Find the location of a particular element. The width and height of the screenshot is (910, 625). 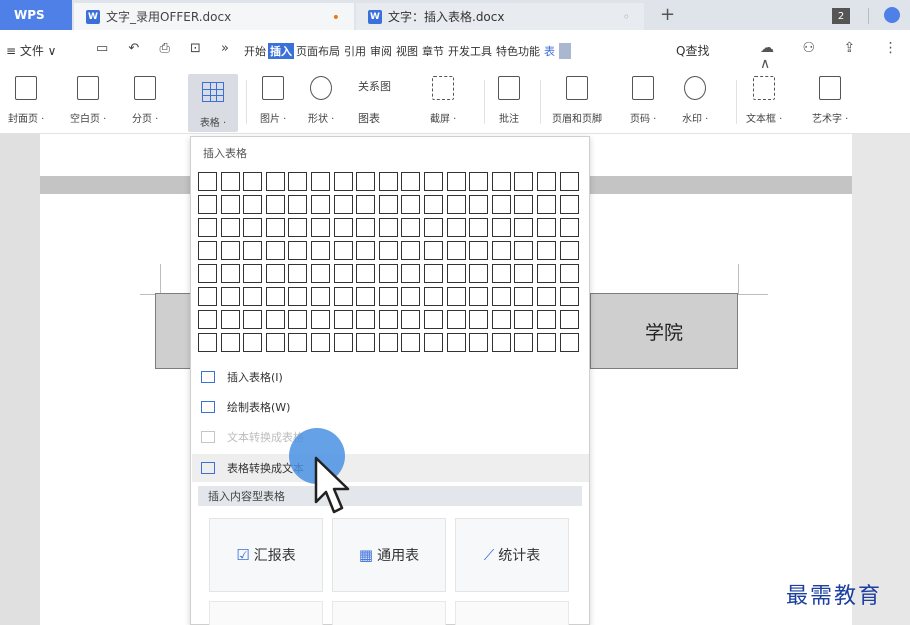

general-table-card: ▦ 通用表 is located at coordinates (389, 555).